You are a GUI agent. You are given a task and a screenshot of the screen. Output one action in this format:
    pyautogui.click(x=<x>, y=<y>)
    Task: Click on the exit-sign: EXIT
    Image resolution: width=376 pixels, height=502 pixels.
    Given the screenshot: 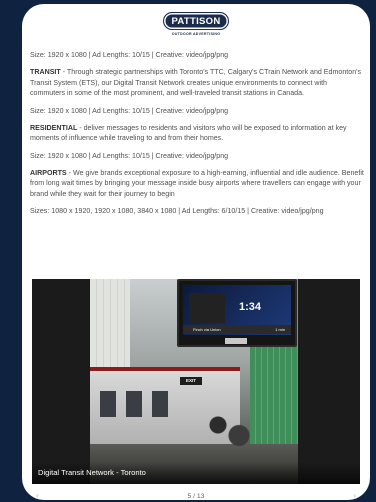 What is the action you would take?
    pyautogui.click(x=191, y=381)
    